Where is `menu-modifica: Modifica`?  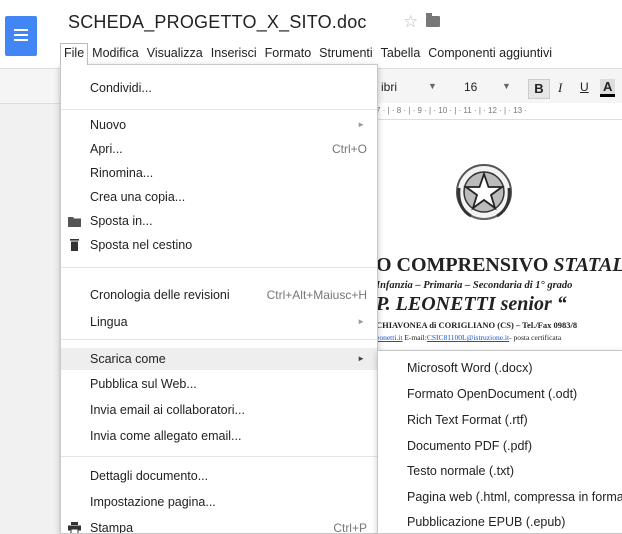 menu-modifica: Modifica is located at coordinates (115, 53).